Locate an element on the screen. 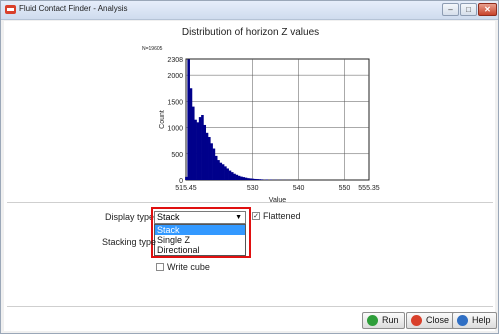  y-tick-label: 500 is located at coordinates (177, 155).